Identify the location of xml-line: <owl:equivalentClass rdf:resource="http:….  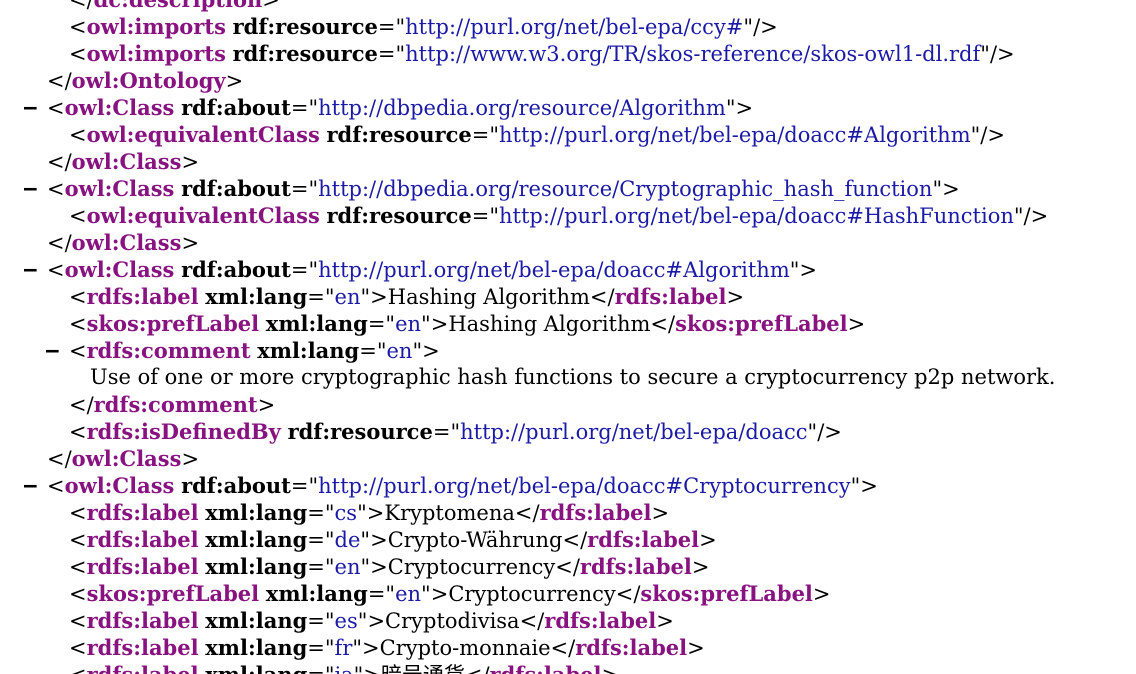
(568, 215).